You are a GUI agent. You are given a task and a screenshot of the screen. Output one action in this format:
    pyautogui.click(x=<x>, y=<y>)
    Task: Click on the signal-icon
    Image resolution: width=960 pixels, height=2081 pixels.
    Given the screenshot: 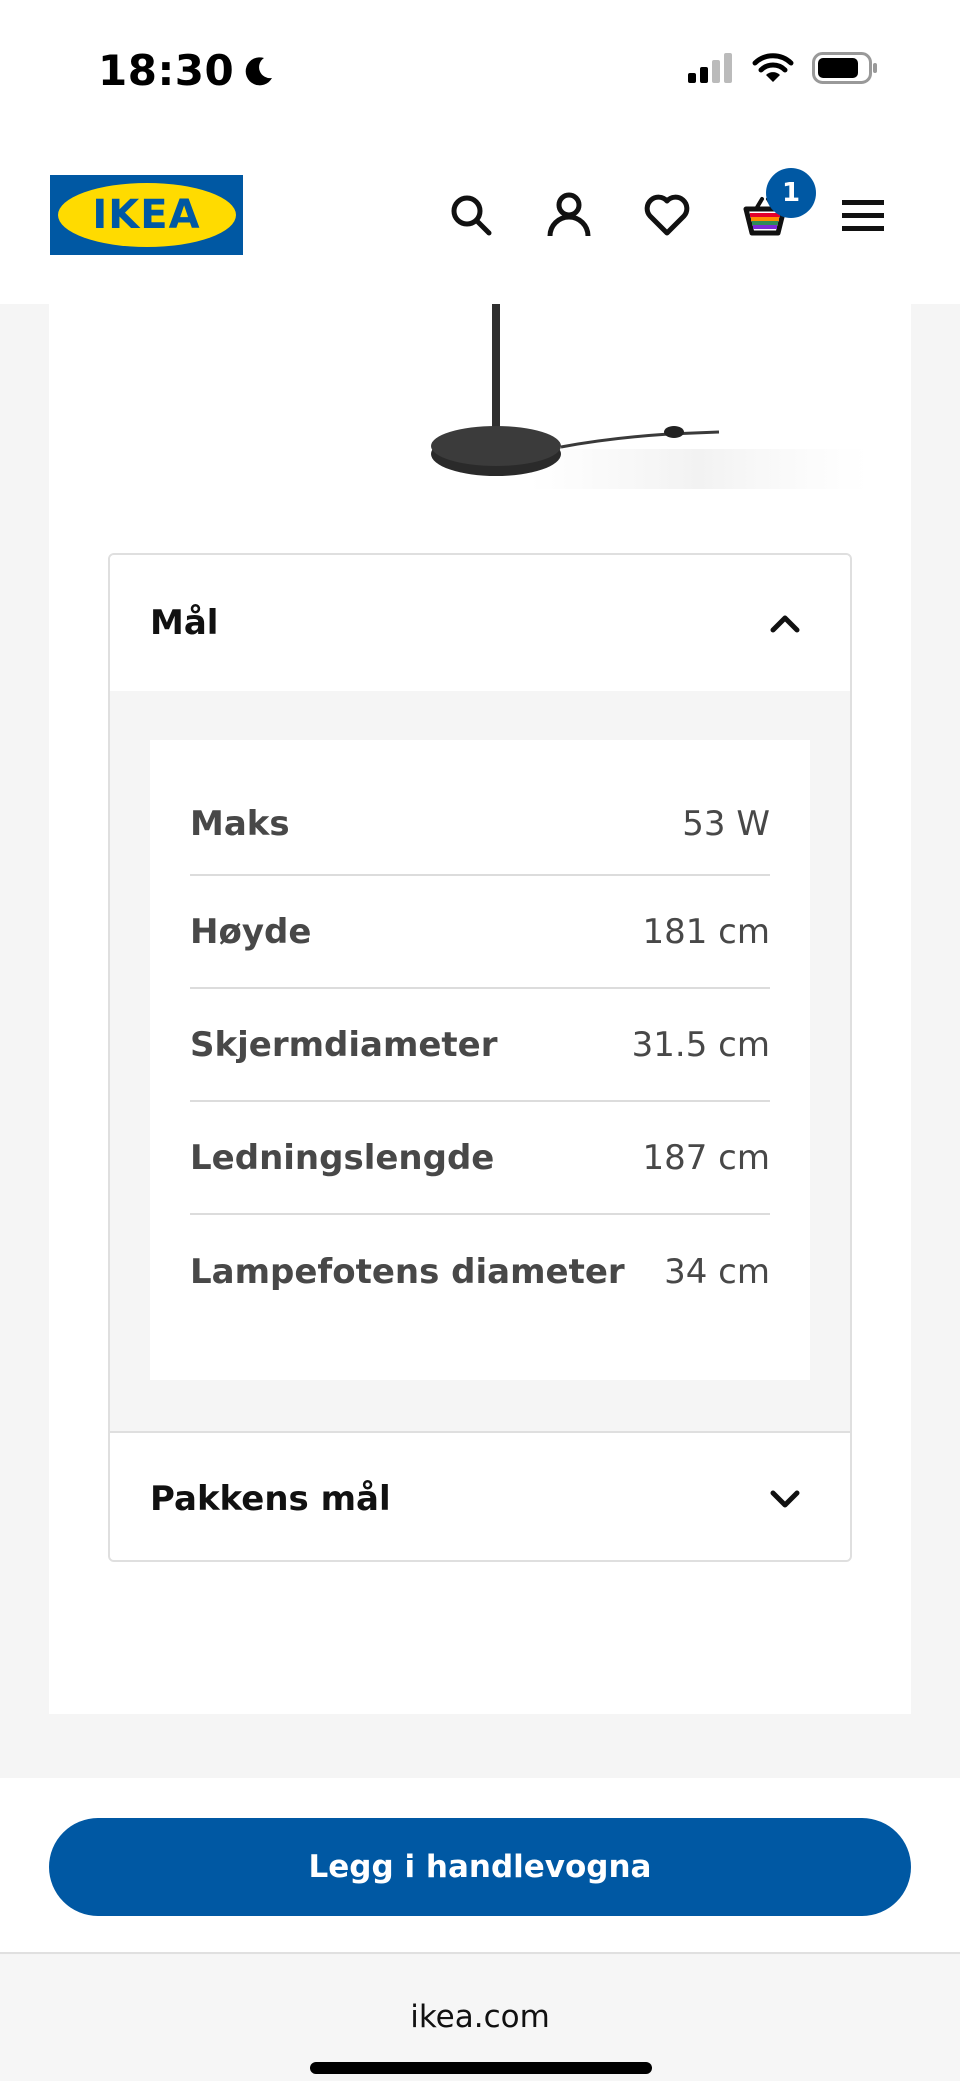 What is the action you would take?
    pyautogui.click(x=710, y=68)
    